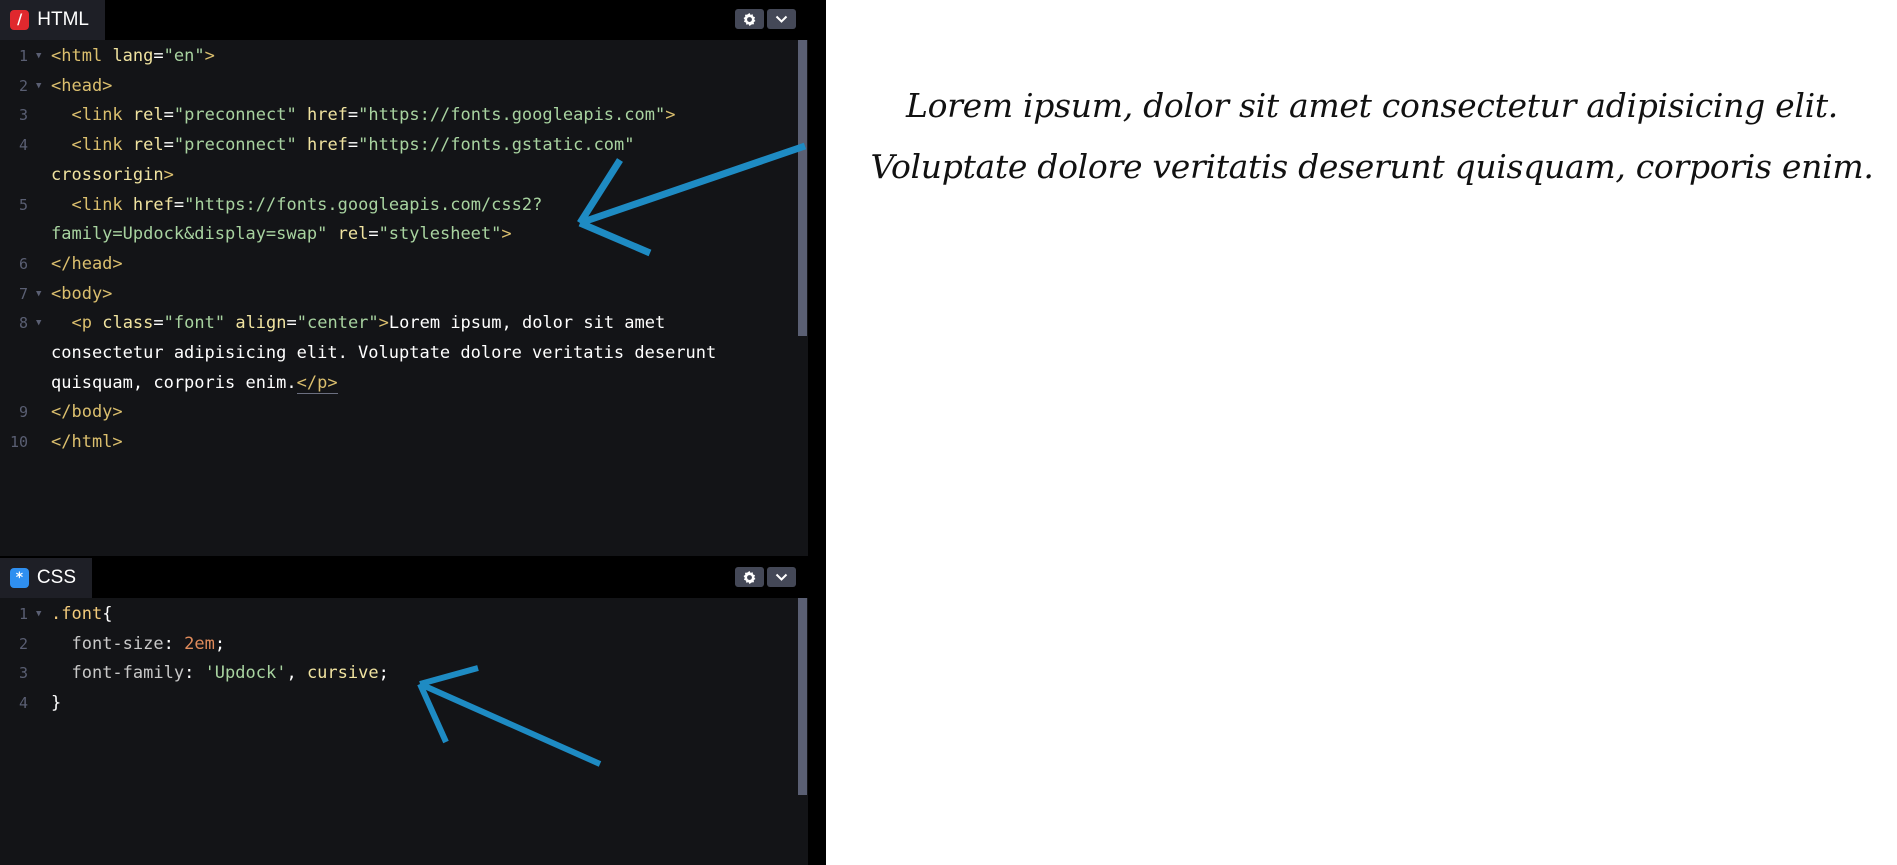  Describe the element at coordinates (82, 614) in the screenshot. I see `code-line: .font{` at that location.